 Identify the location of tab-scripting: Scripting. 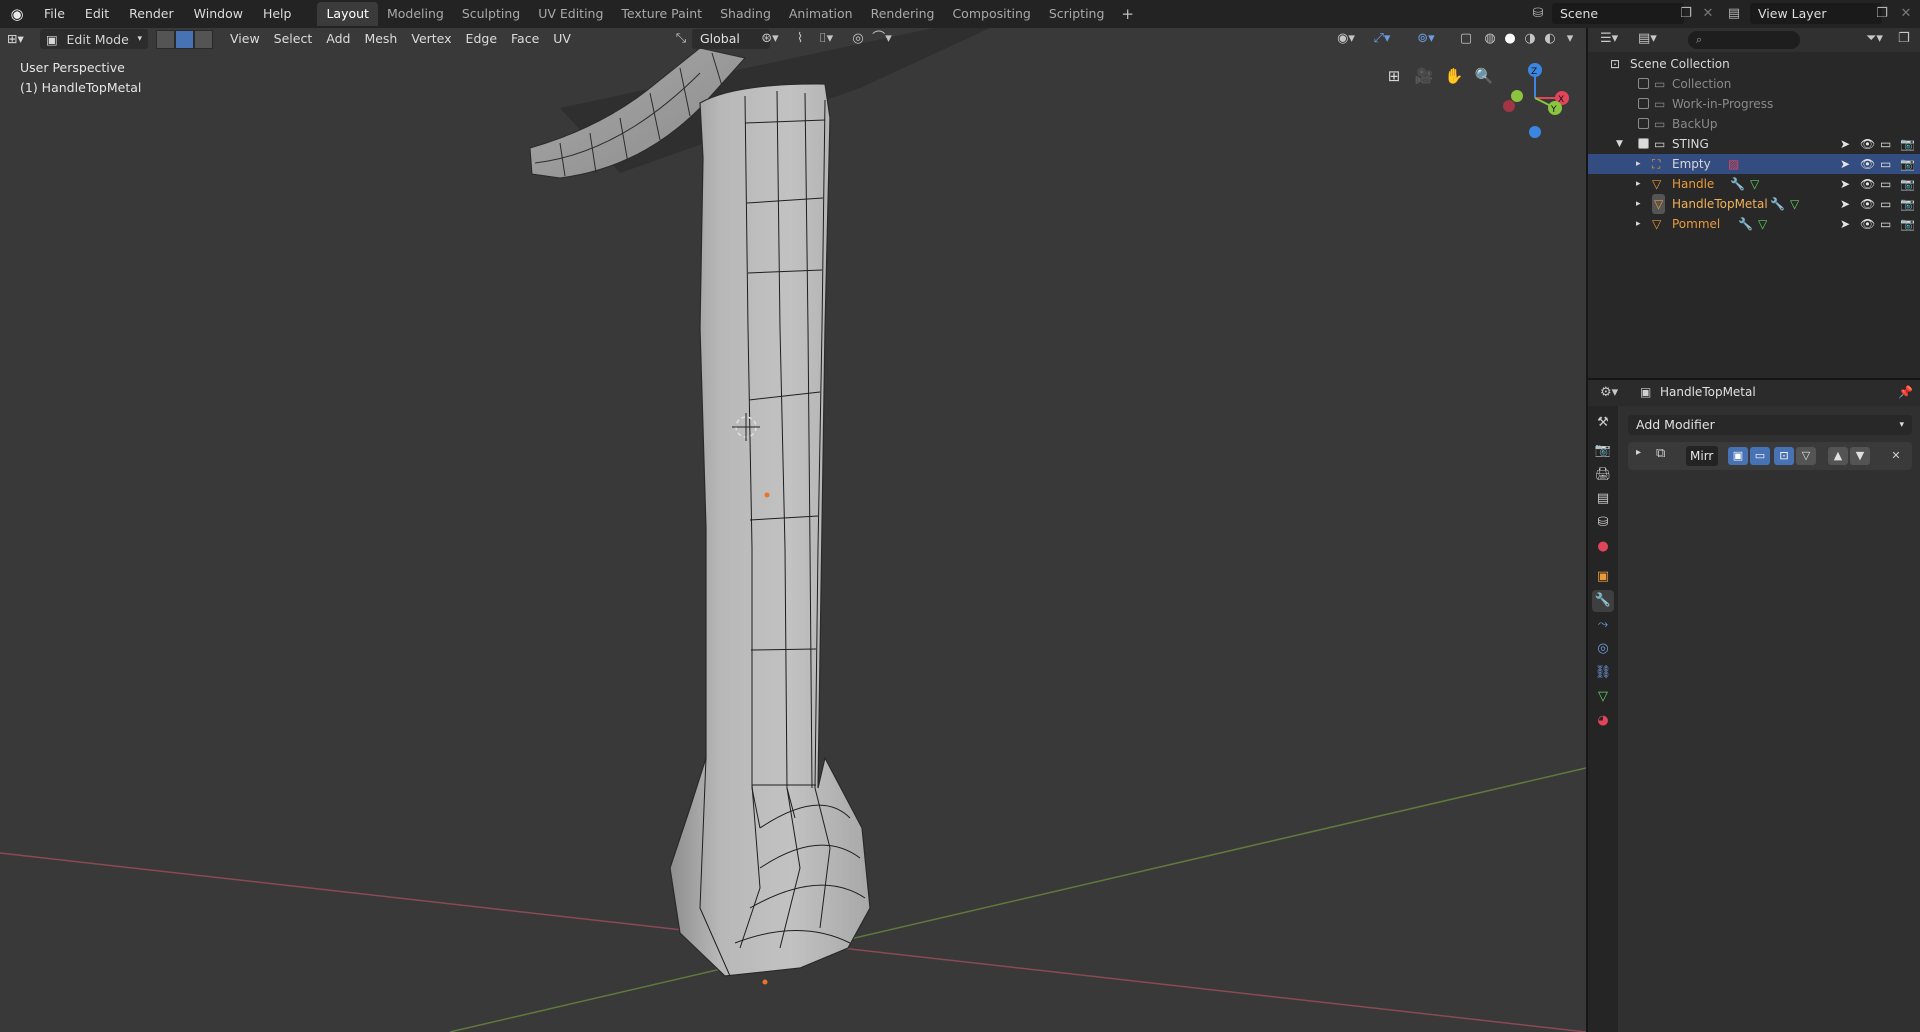
(1077, 14).